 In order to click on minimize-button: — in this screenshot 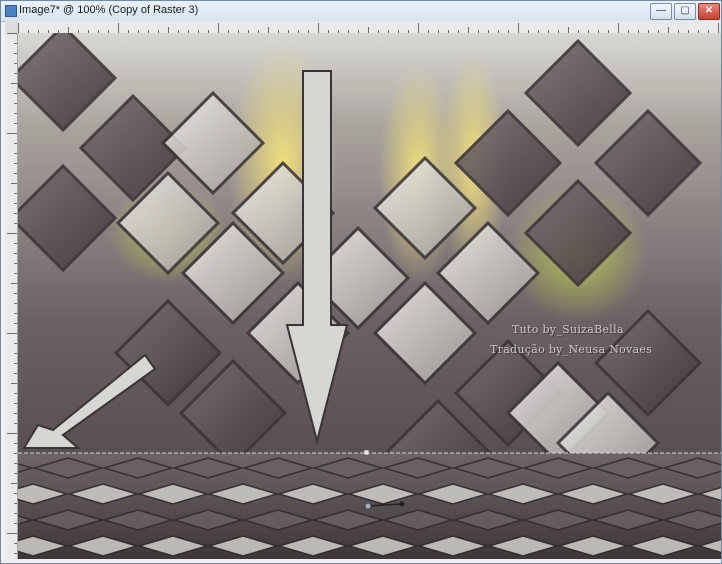, I will do `click(661, 11)`.